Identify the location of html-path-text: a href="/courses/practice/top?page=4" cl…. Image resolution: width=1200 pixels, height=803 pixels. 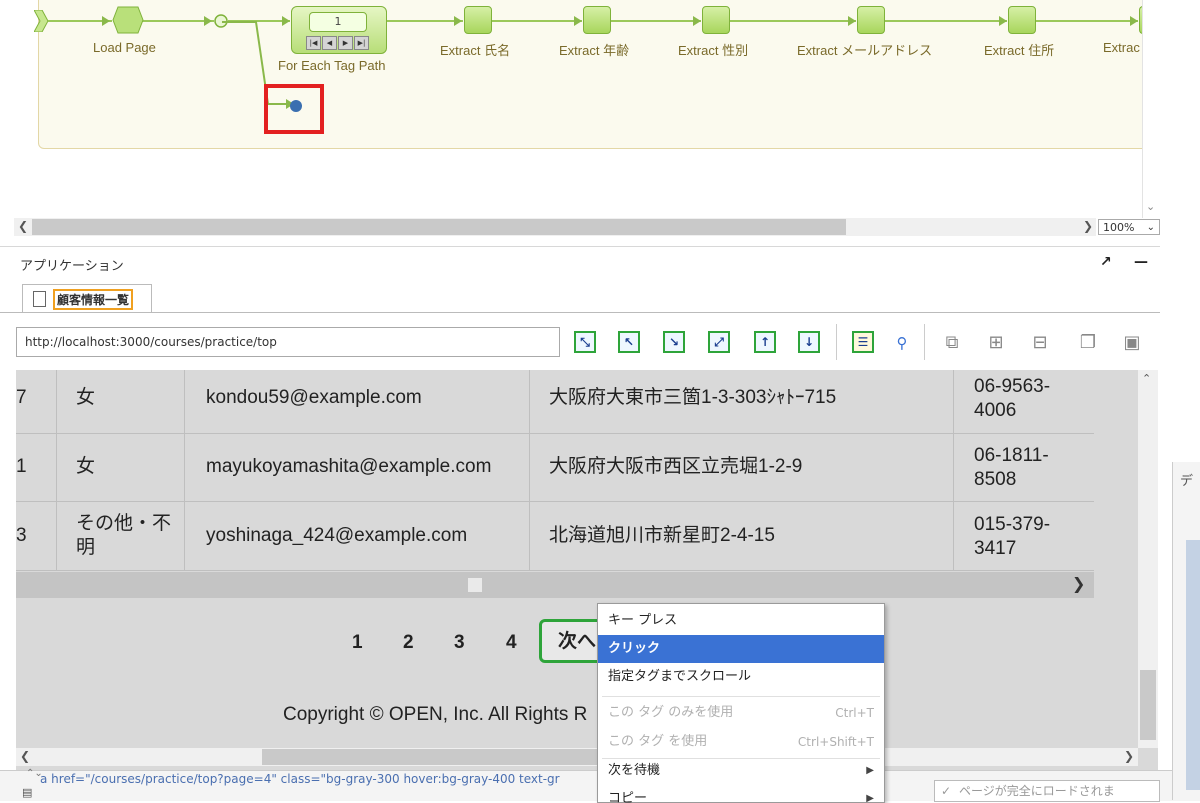
(300, 779).